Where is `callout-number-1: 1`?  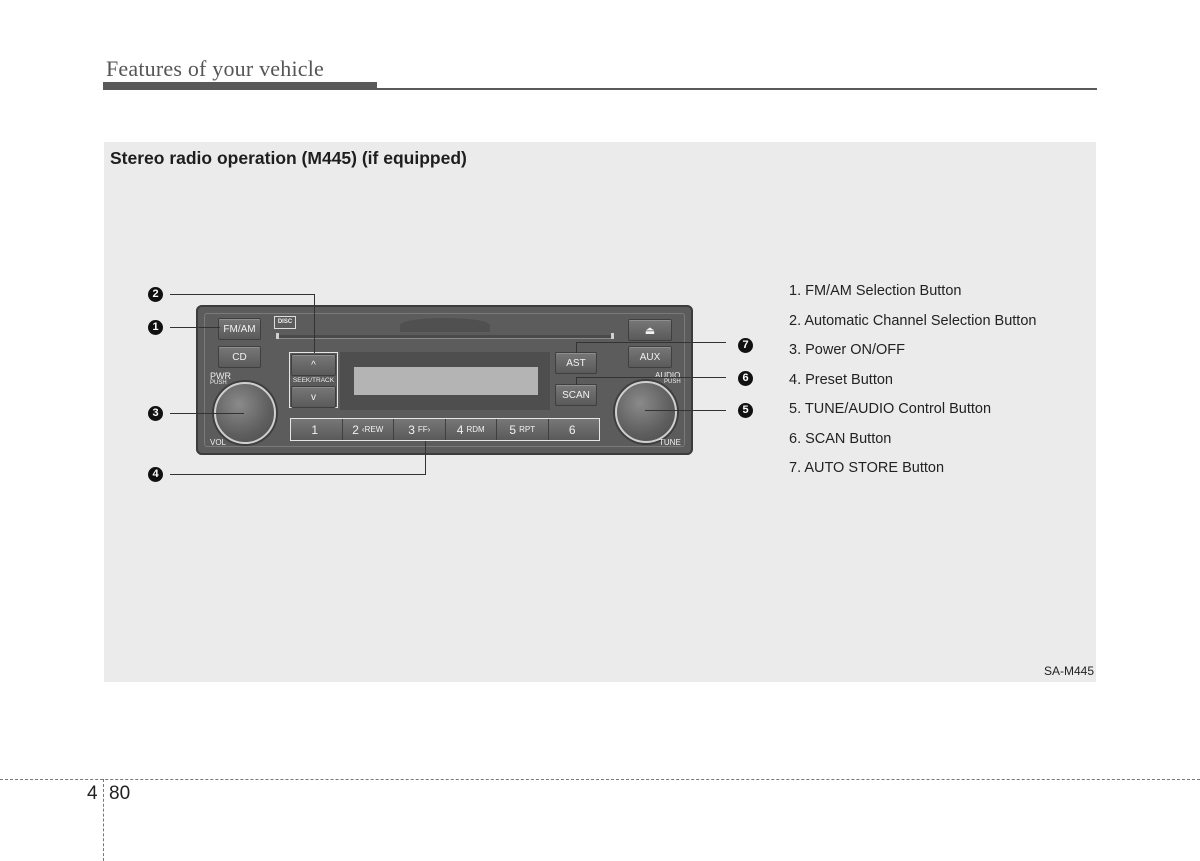 callout-number-1: 1 is located at coordinates (155, 327).